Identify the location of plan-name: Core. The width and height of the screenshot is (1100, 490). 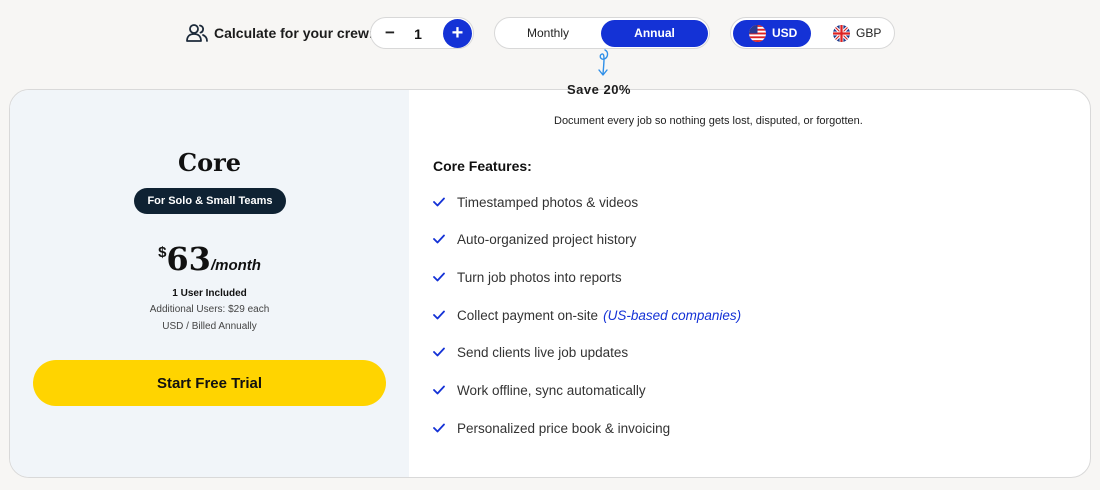
(209, 162).